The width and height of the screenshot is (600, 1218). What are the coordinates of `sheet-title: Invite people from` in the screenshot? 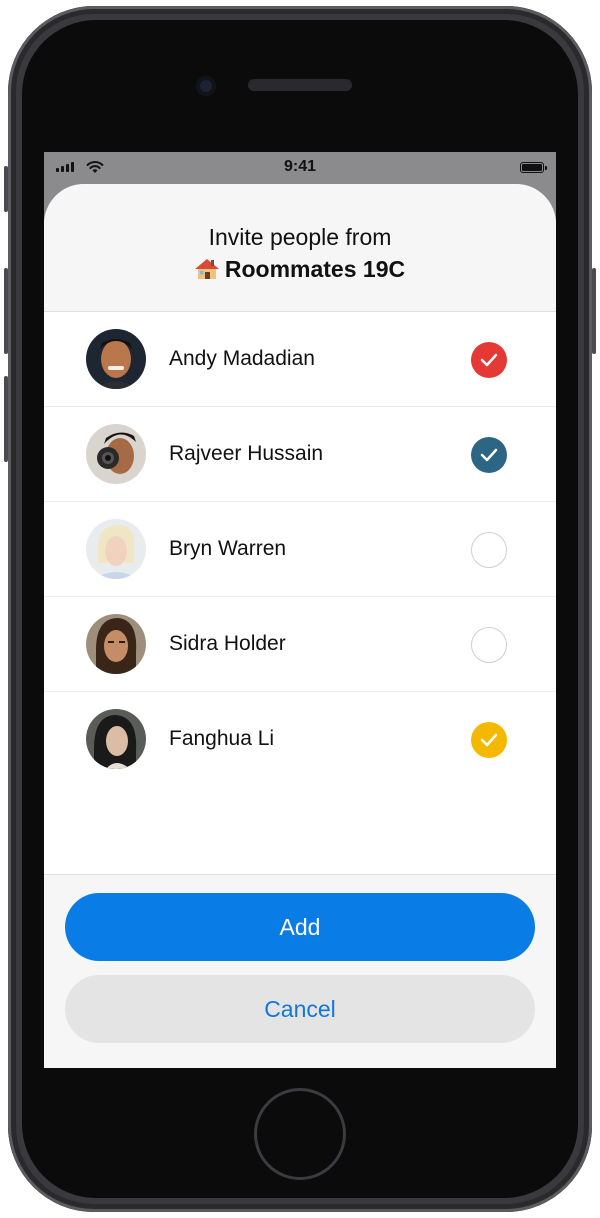 It's located at (300, 237).